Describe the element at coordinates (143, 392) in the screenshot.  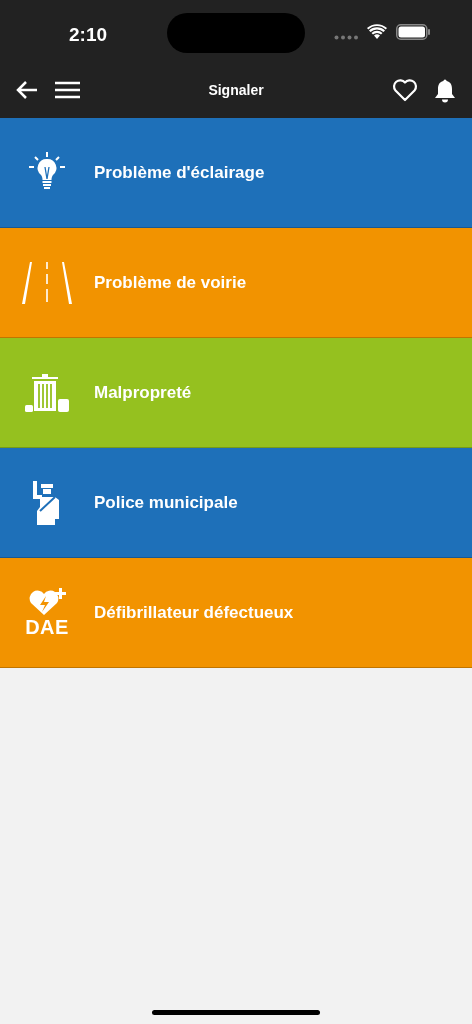
I see `category-label: Malpropreté` at that location.